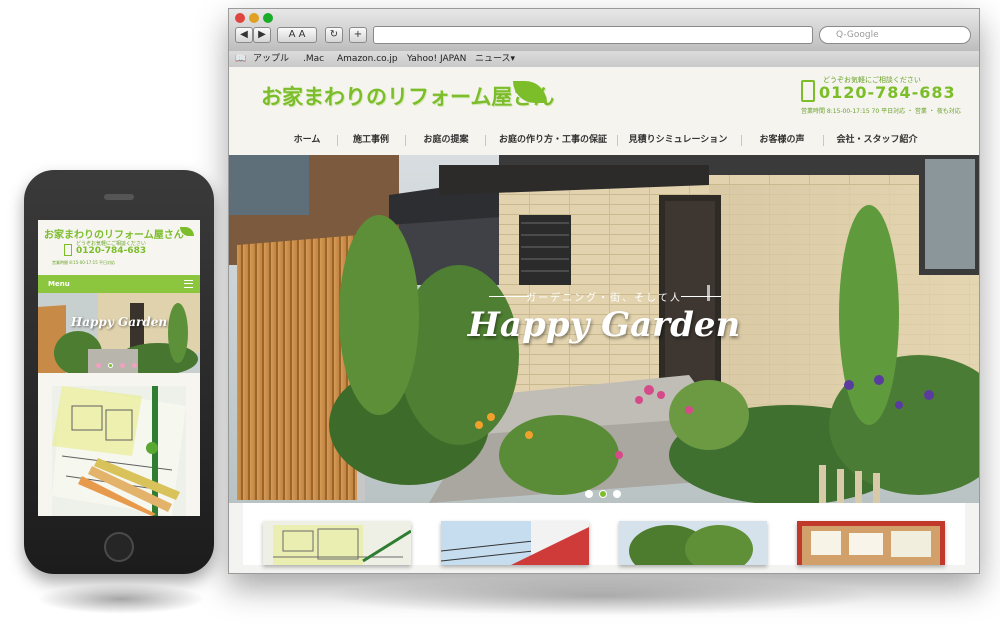  I want to click on feature-thumbnails, so click(604, 534).